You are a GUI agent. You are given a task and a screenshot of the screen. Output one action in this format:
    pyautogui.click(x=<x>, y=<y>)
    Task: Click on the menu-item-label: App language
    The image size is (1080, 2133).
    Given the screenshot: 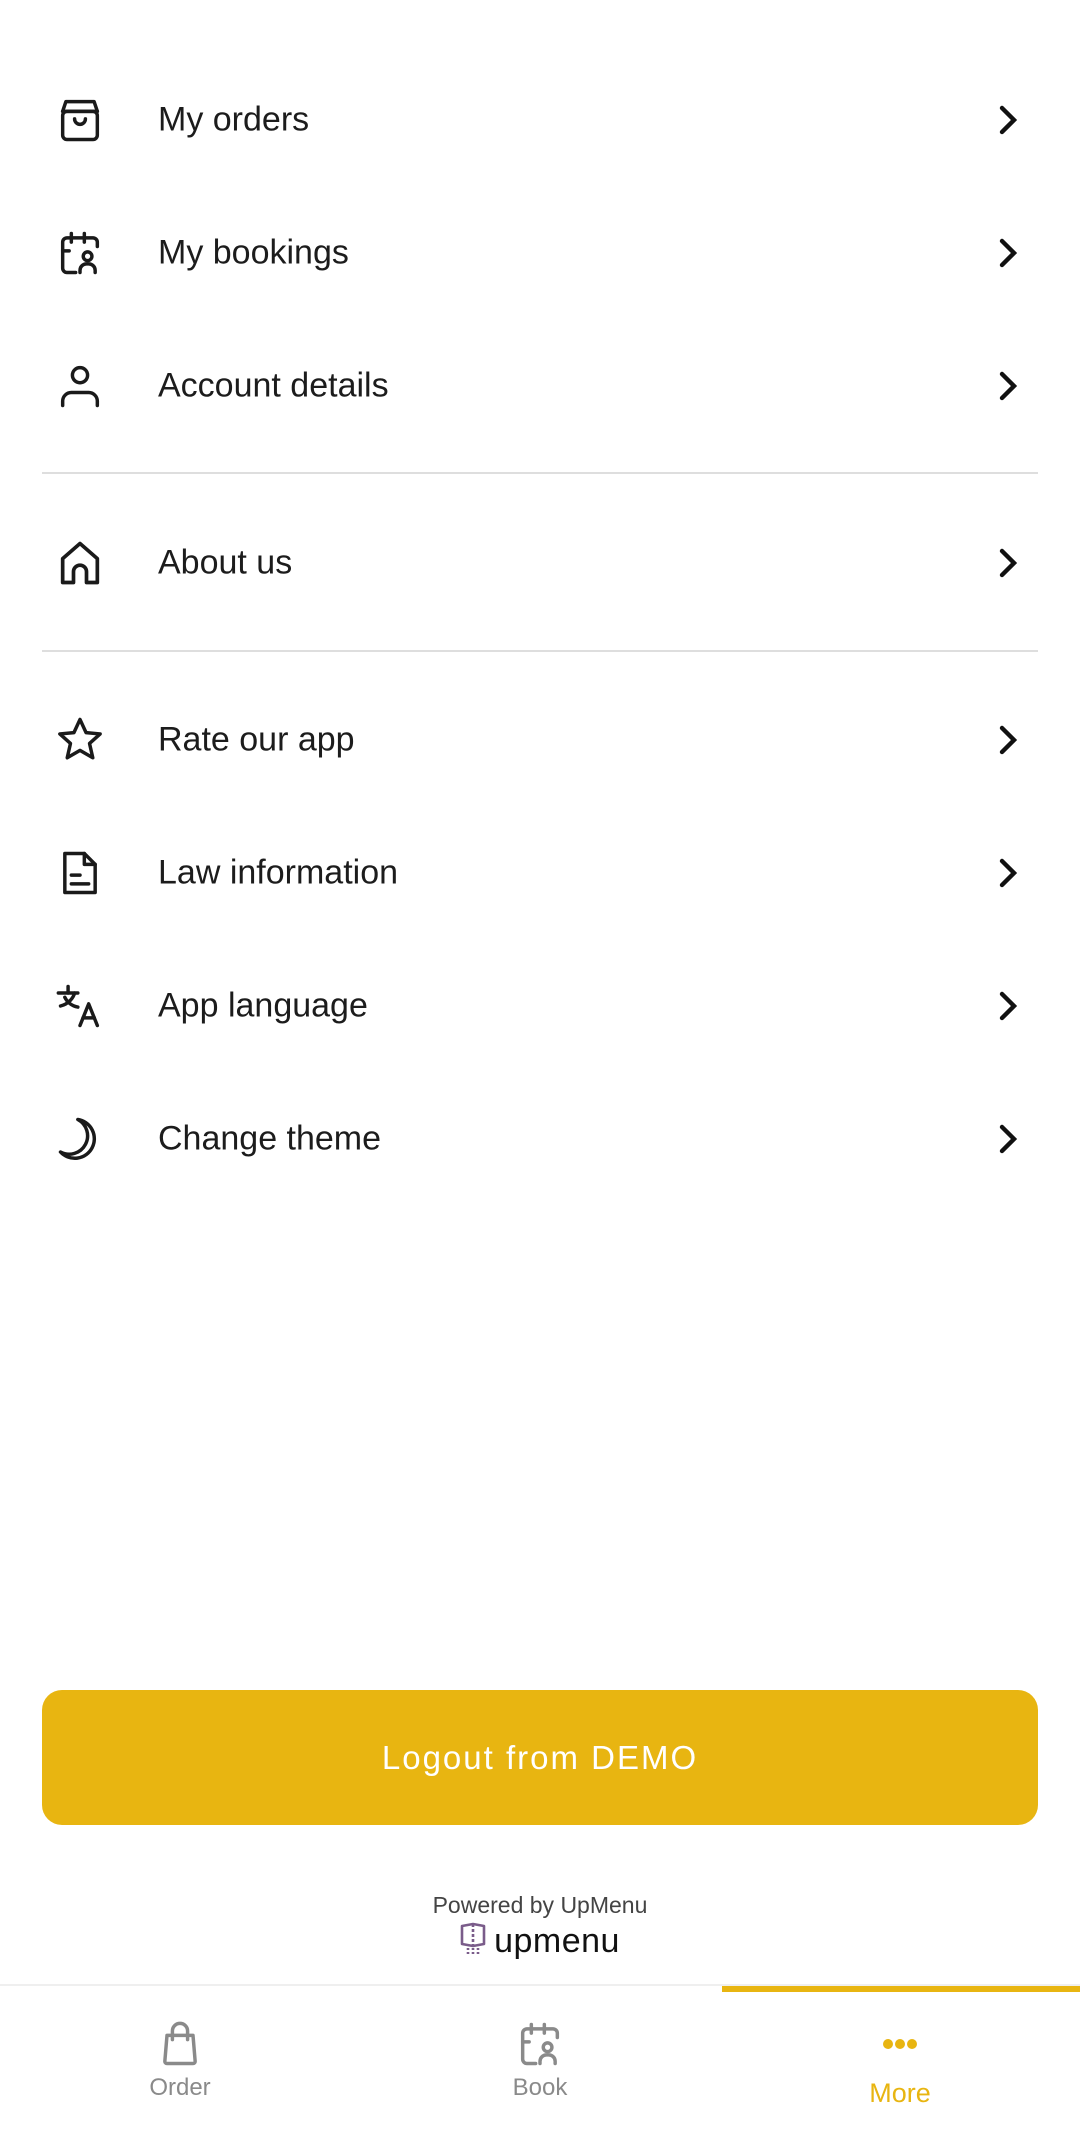 What is the action you would take?
    pyautogui.click(x=263, y=1005)
    